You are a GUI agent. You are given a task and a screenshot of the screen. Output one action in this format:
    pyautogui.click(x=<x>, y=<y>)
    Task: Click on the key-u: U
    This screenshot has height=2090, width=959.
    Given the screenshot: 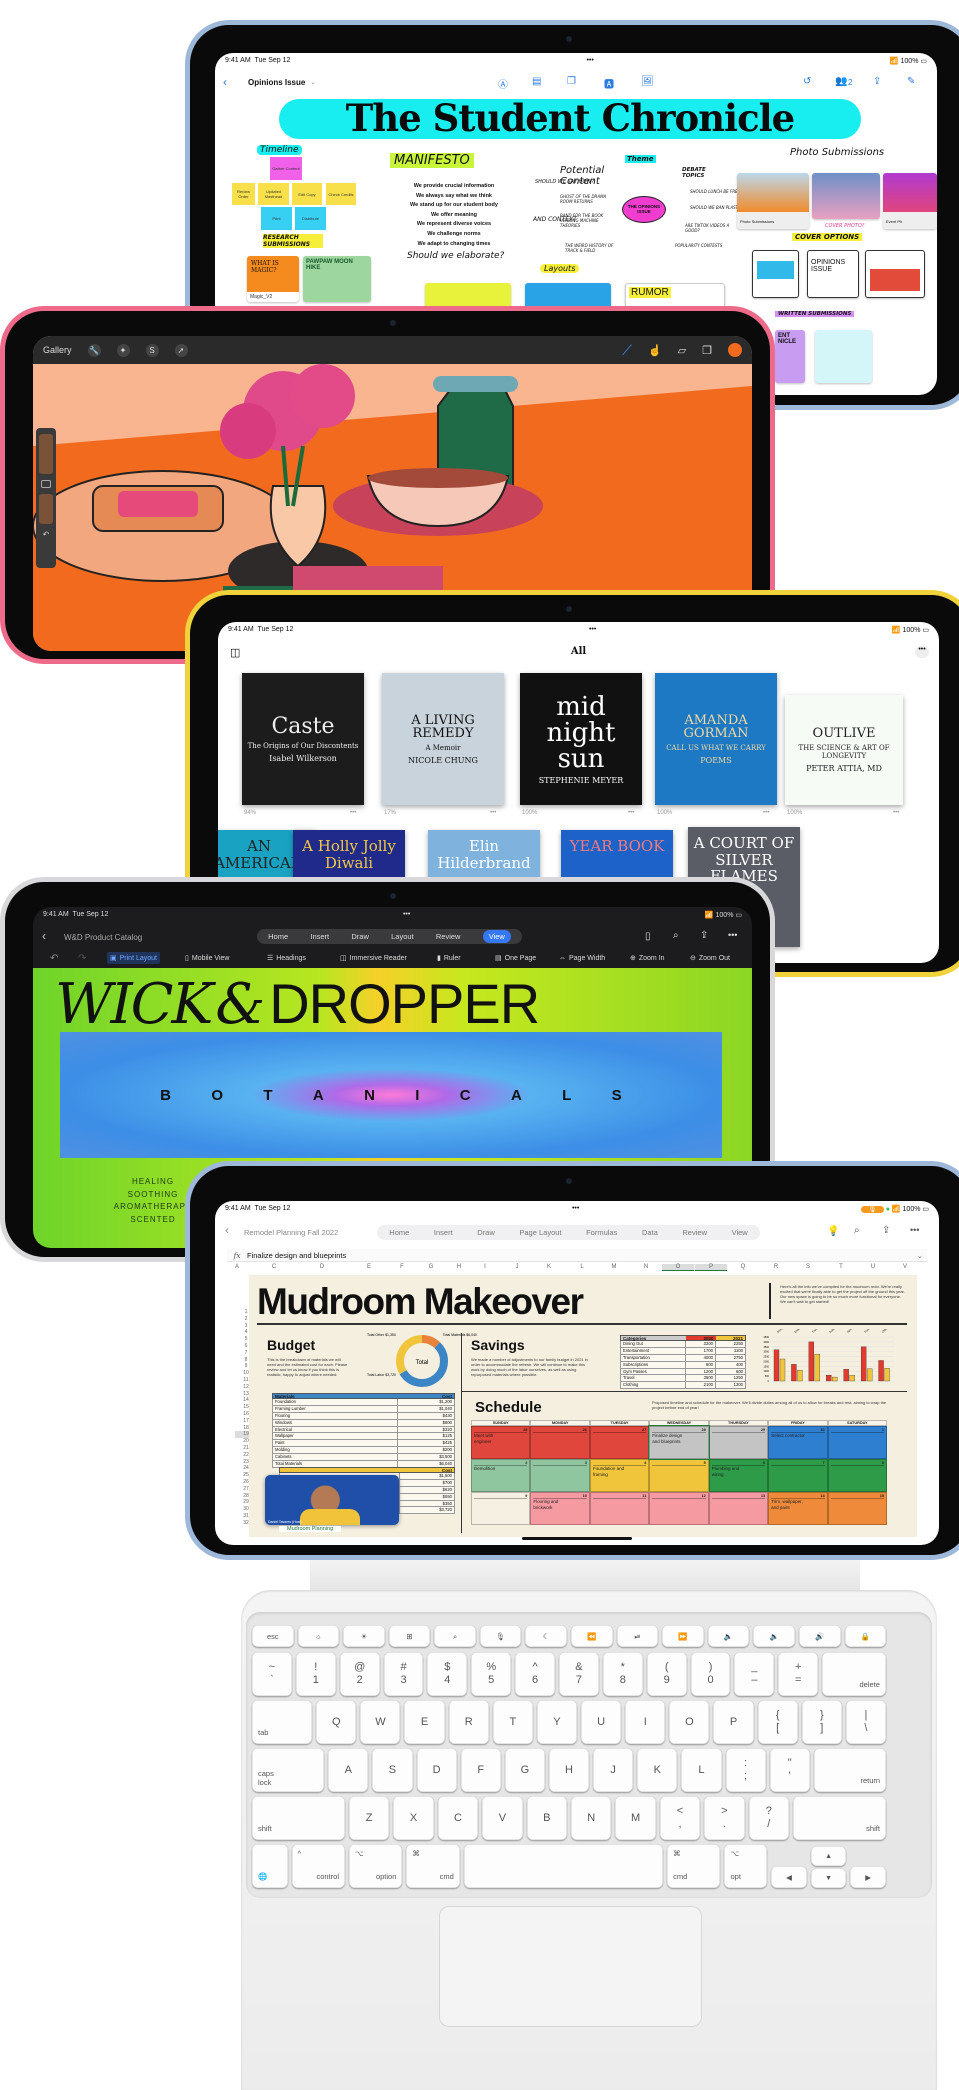 What is the action you would take?
    pyautogui.click(x=601, y=1722)
    